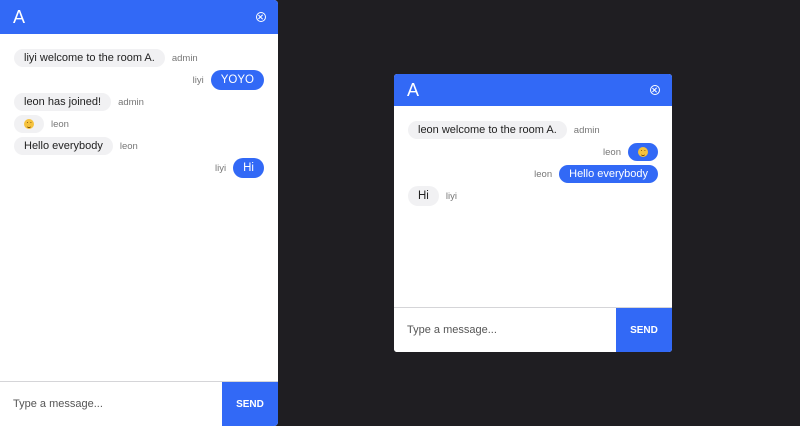 The width and height of the screenshot is (800, 426). Describe the element at coordinates (139, 80) in the screenshot. I see `message-row: liyi YOYO` at that location.